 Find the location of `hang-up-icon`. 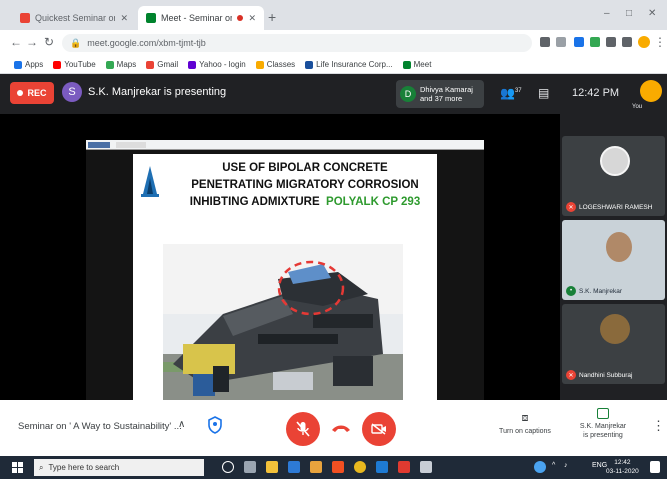

hang-up-icon is located at coordinates (341, 428).